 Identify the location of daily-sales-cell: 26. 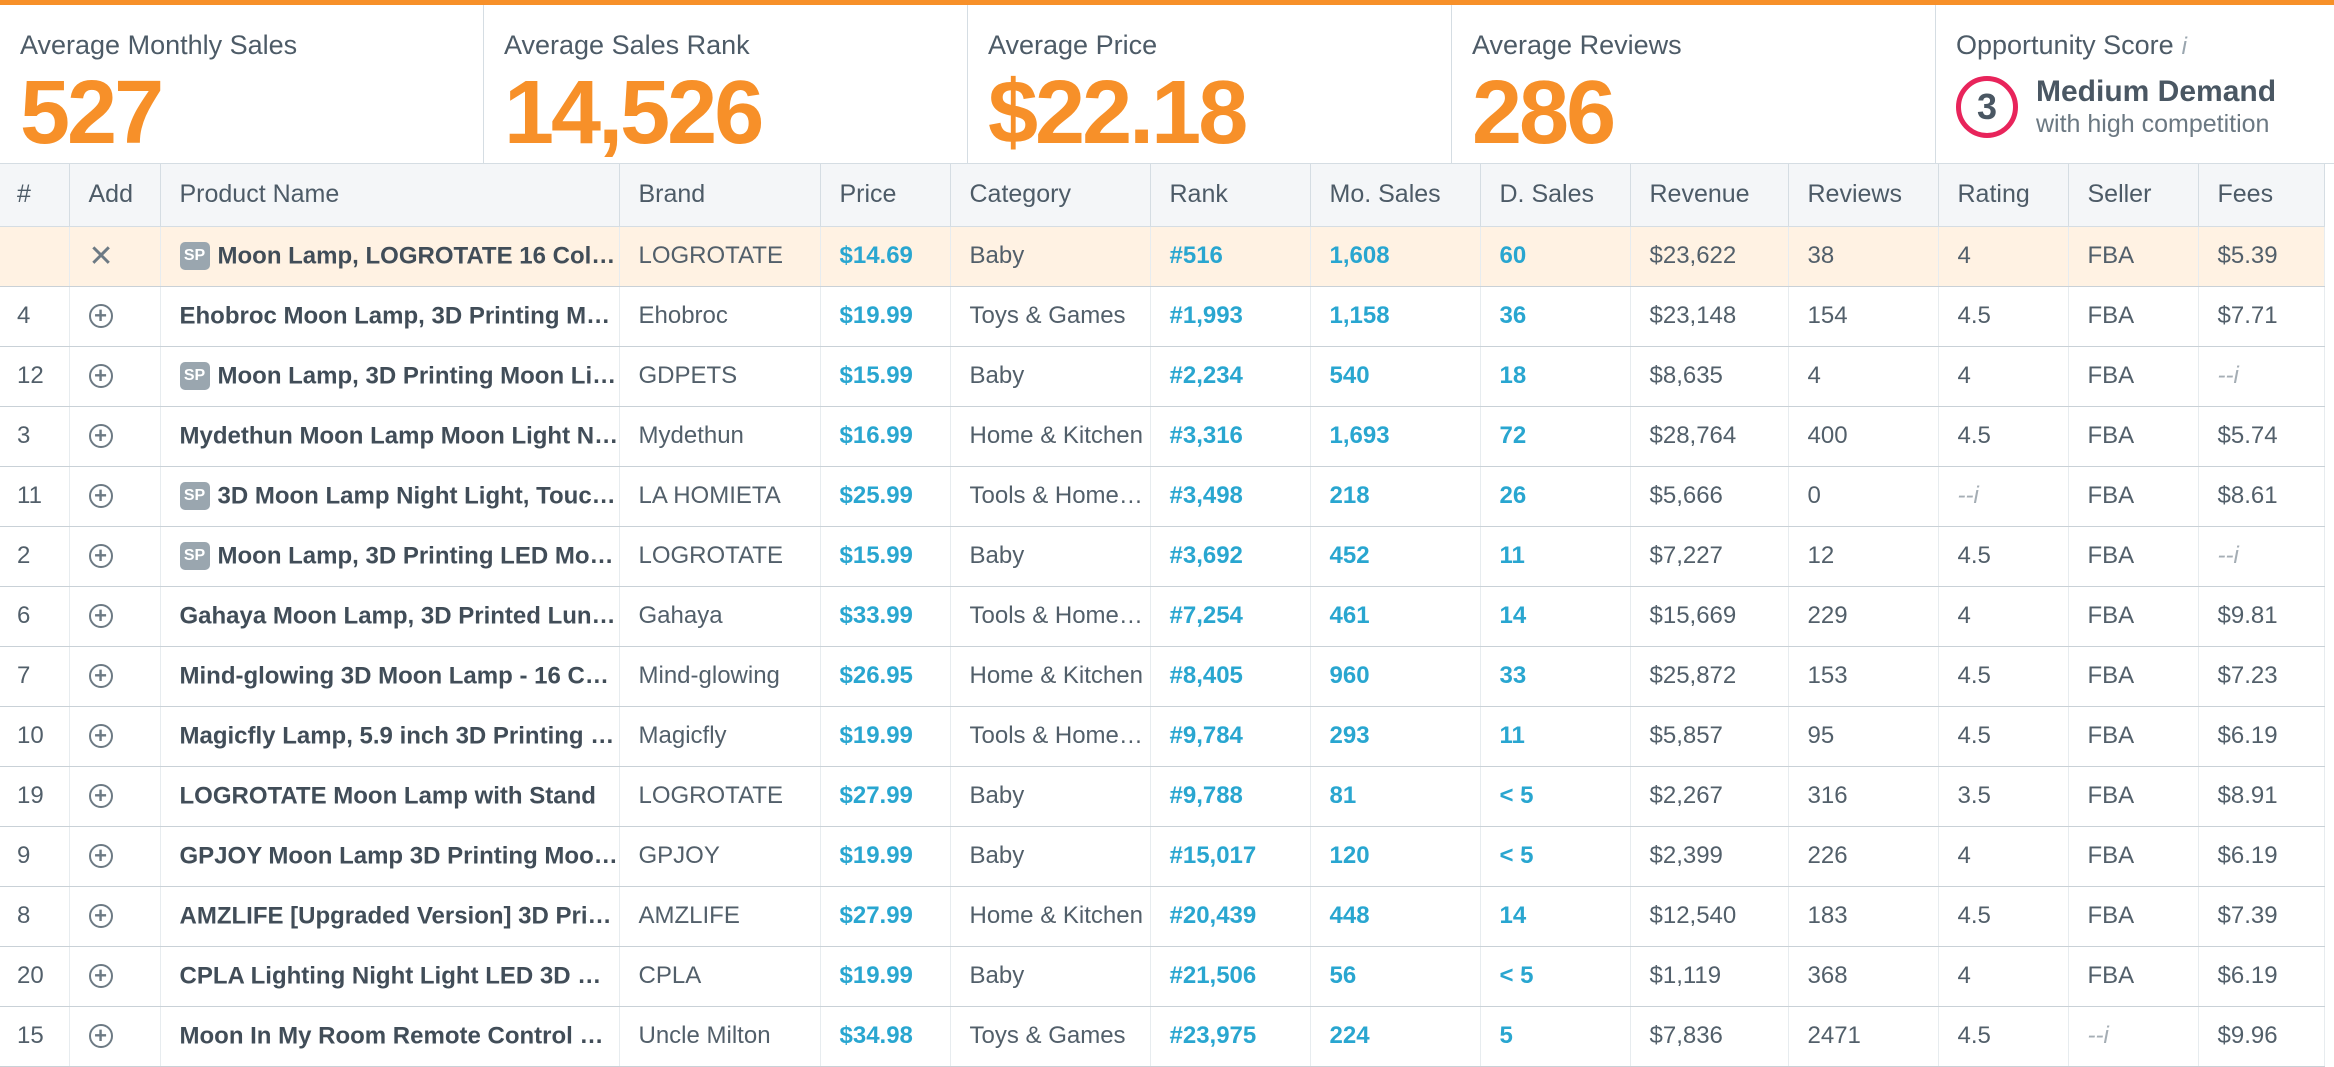
(1555, 496).